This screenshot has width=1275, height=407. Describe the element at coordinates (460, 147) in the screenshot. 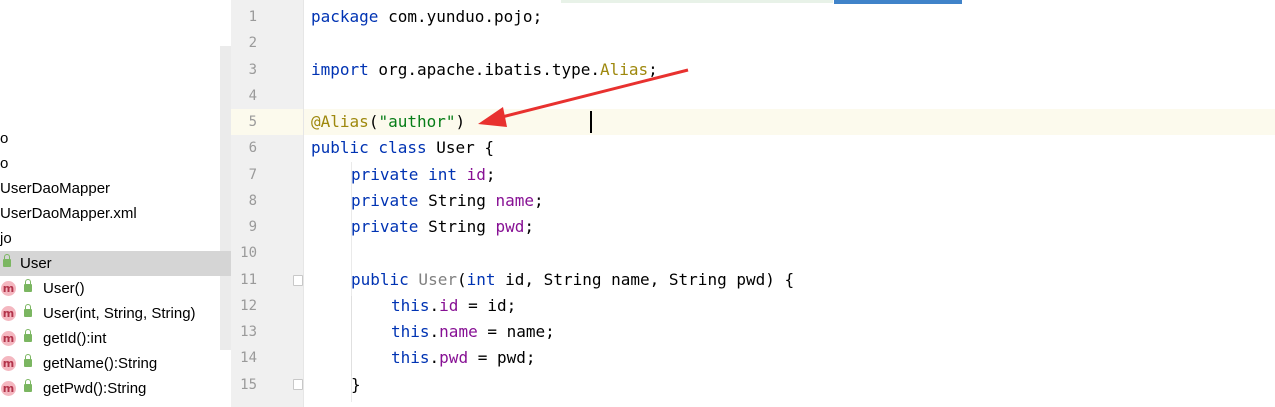

I see `code-text: User {` at that location.